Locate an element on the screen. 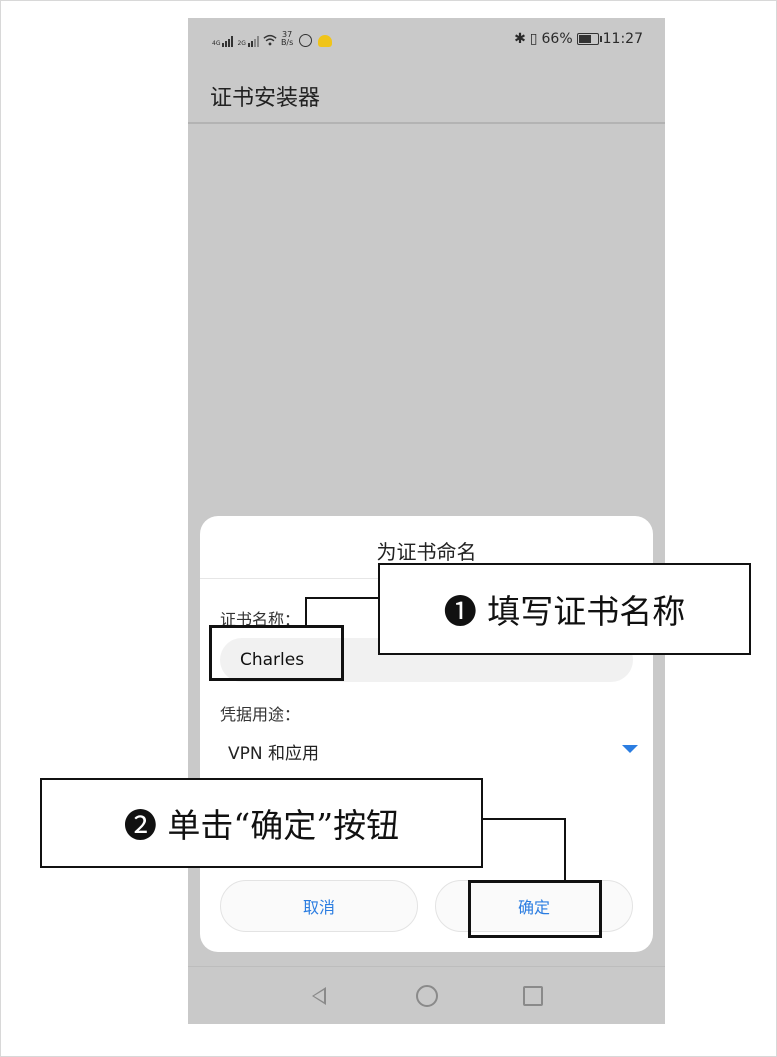 The image size is (777, 1057). status-right: ✱ ▯ 66% 11:27 is located at coordinates (578, 39).